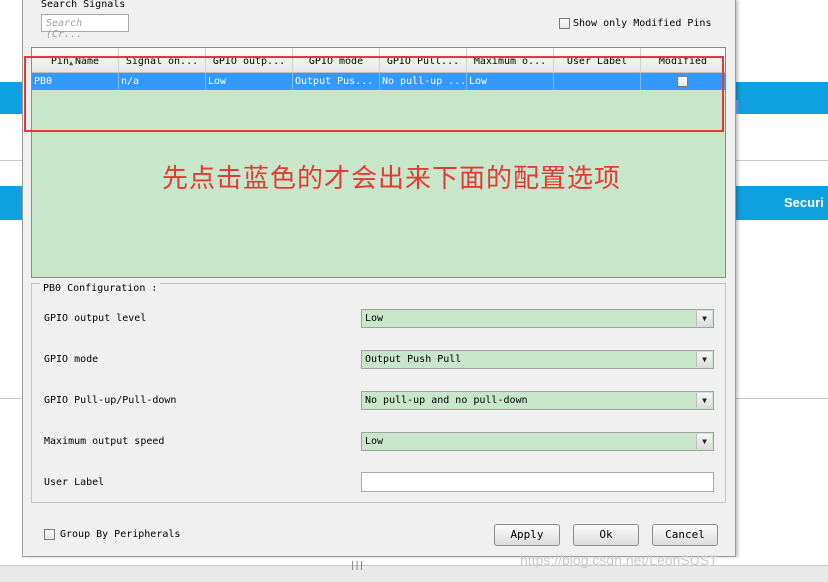 Image resolution: width=828 pixels, height=582 pixels. What do you see at coordinates (83, 5) in the screenshot?
I see `search-signals-label: Search Signals` at bounding box center [83, 5].